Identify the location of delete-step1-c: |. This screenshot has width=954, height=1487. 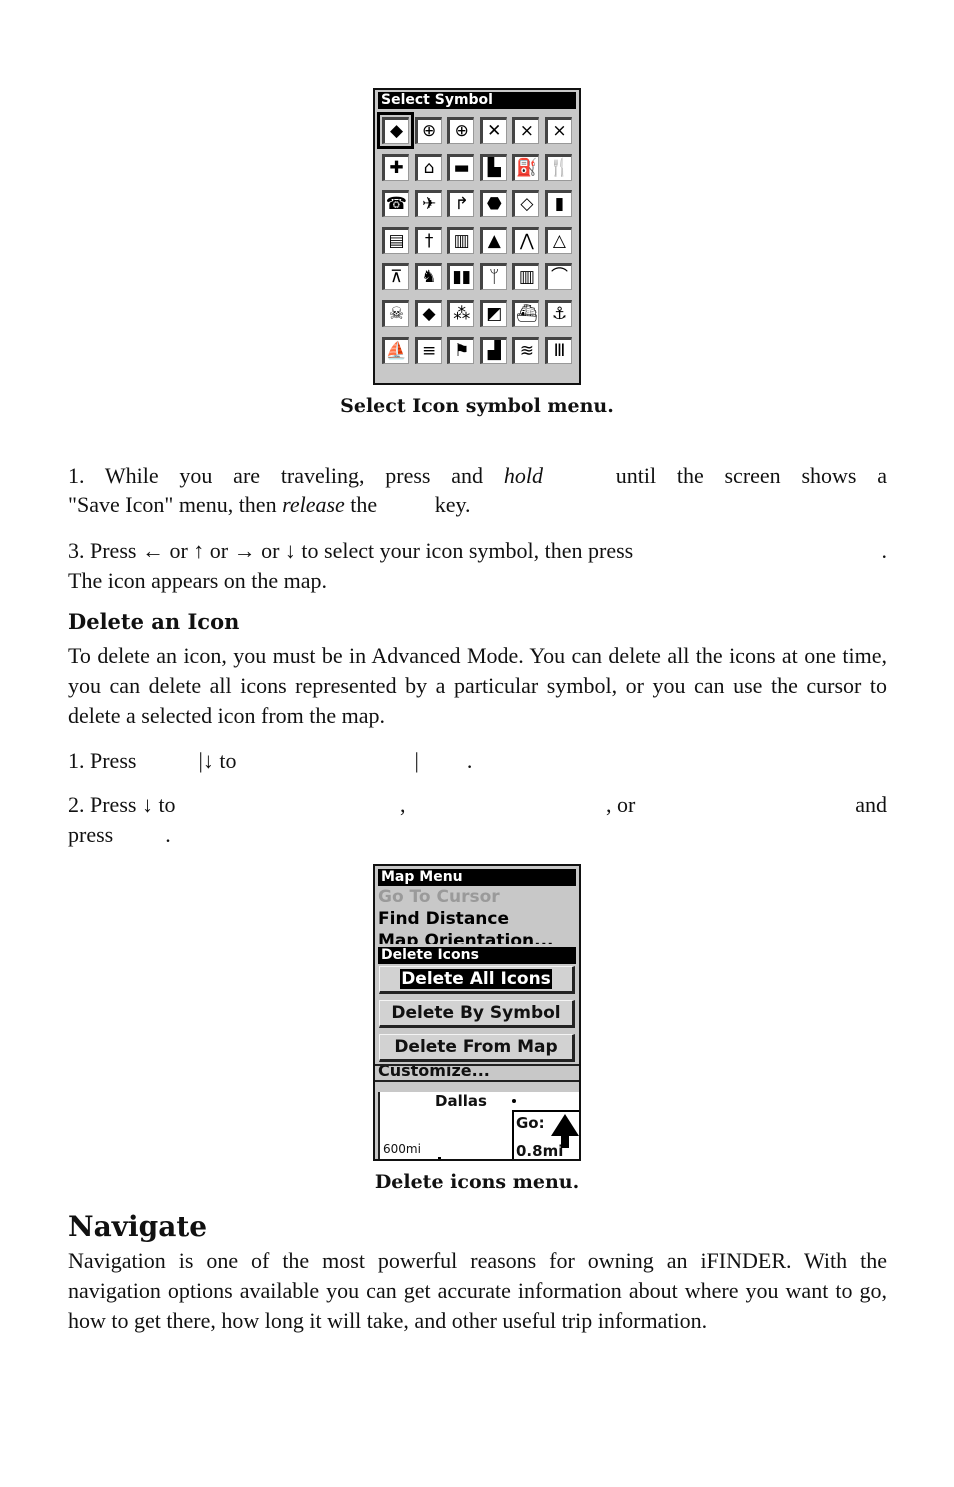
(416, 760).